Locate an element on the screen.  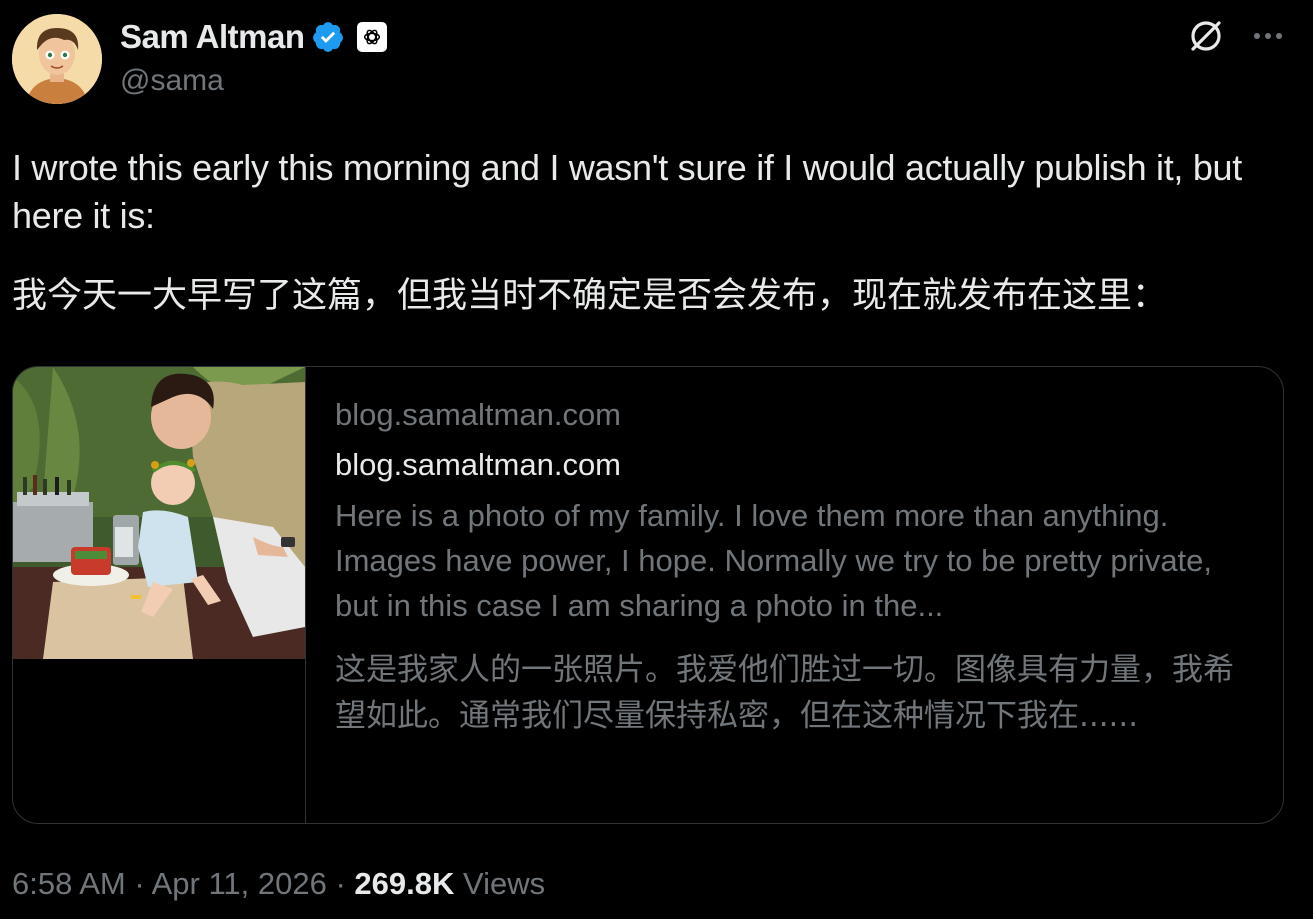
views-count: 269.8K is located at coordinates (404, 883).